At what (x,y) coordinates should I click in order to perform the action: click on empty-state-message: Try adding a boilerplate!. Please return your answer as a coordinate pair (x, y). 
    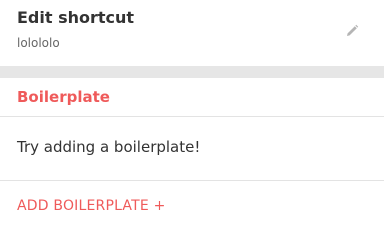
    Looking at the image, I should click on (109, 147).